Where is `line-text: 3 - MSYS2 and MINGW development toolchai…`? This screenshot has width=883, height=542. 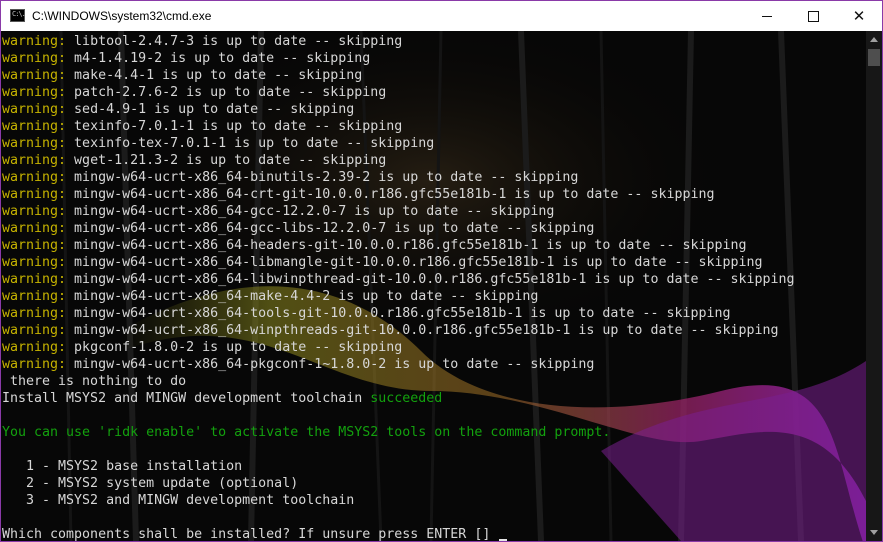 line-text: 3 - MSYS2 and MINGW development toolchai… is located at coordinates (178, 500).